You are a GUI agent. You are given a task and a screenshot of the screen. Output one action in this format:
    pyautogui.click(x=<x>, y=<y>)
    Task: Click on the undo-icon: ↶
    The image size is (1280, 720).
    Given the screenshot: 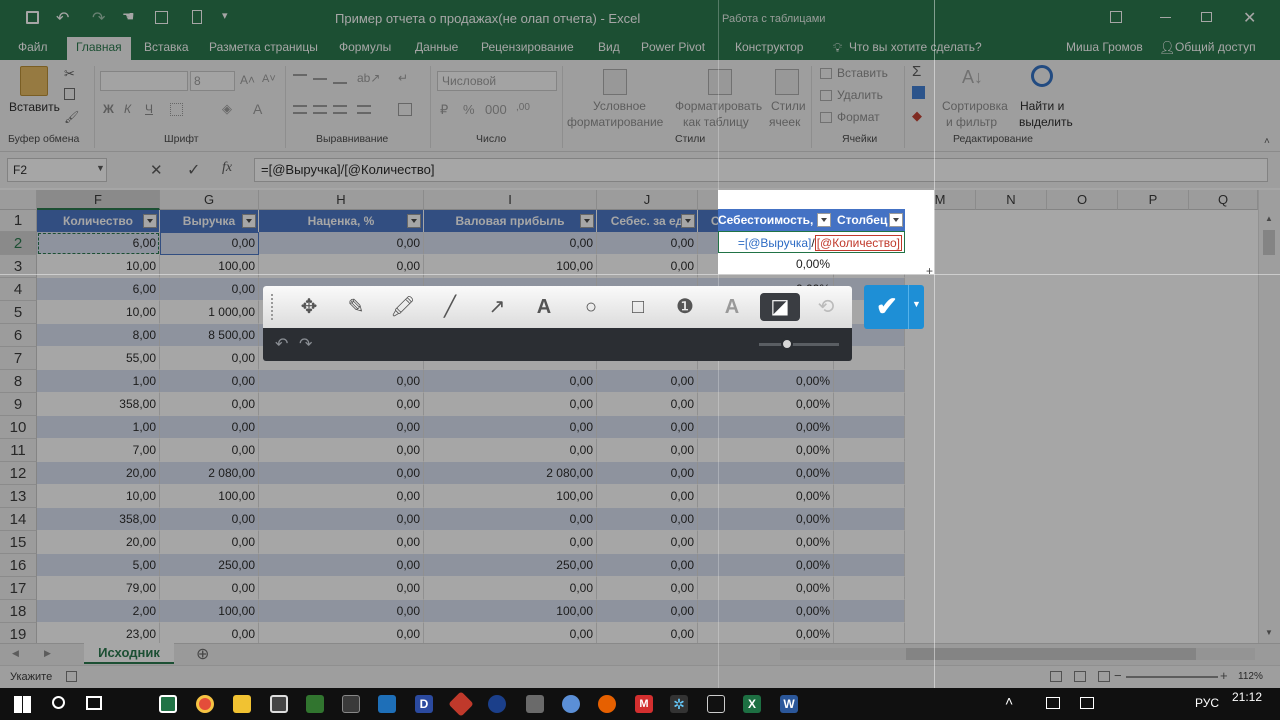 What is the action you would take?
    pyautogui.click(x=62, y=18)
    